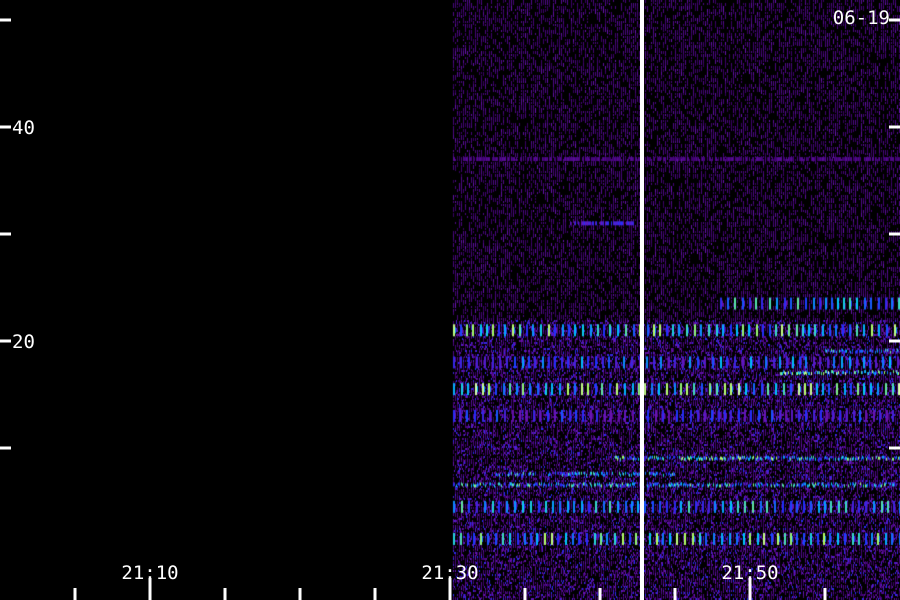 This screenshot has width=900, height=600. What do you see at coordinates (894, 234) in the screenshot?
I see `y-axis-right` at bounding box center [894, 234].